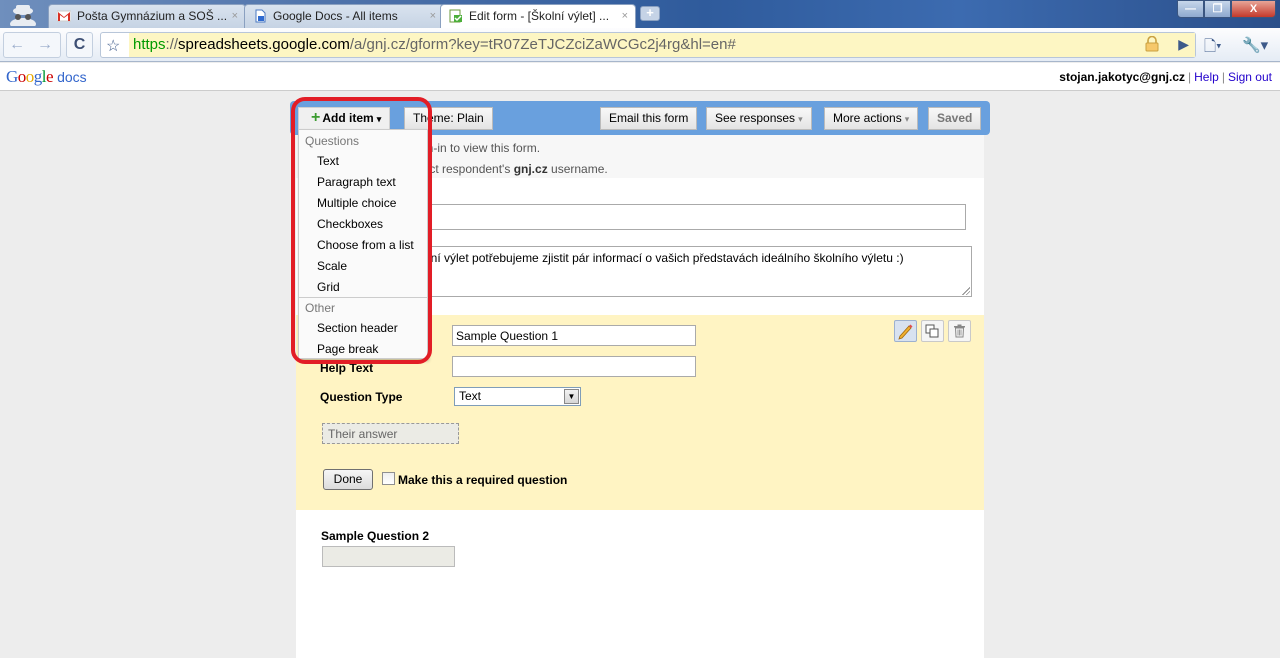  I want to click on user-bar: stojan.jakotyc@gnj.cz | Help | Sign out, so click(1165, 77).